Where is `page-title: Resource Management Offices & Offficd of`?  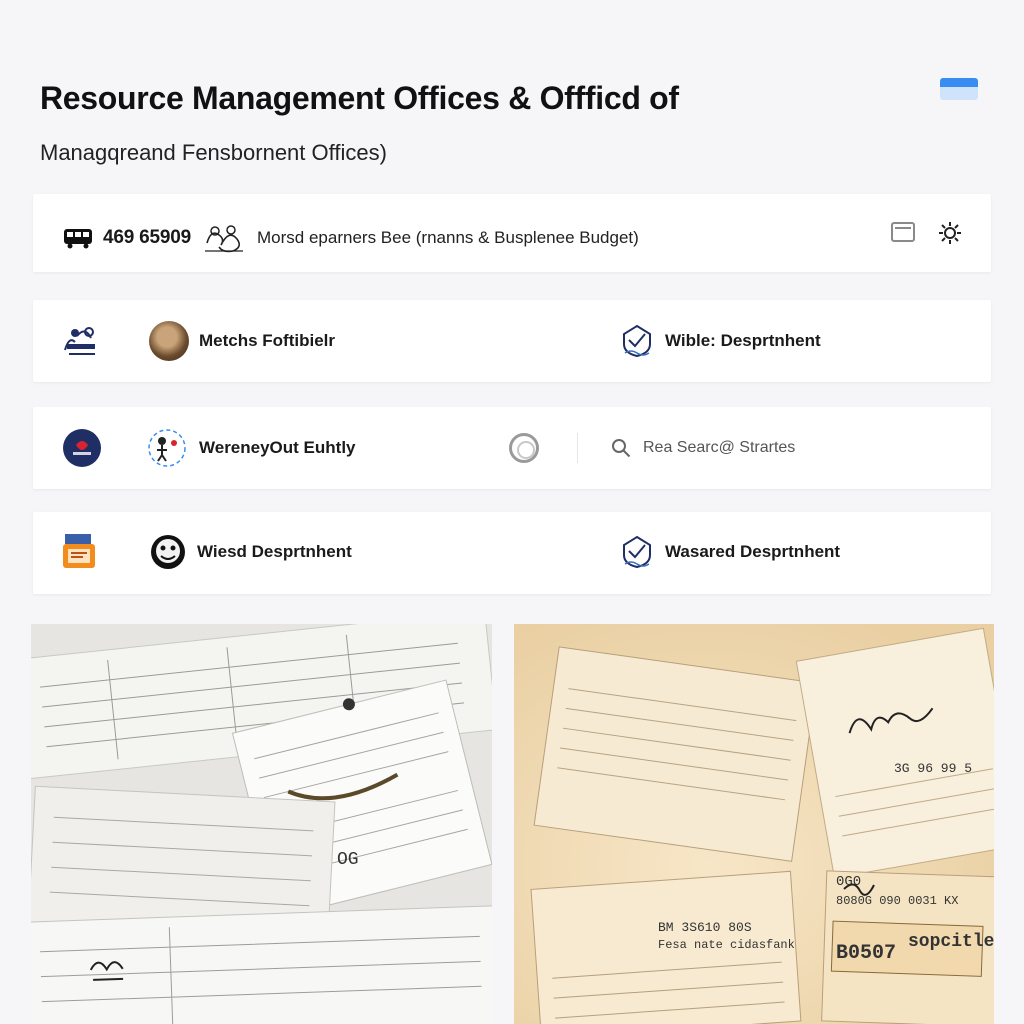 page-title: Resource Management Offices & Offficd of is located at coordinates (359, 98).